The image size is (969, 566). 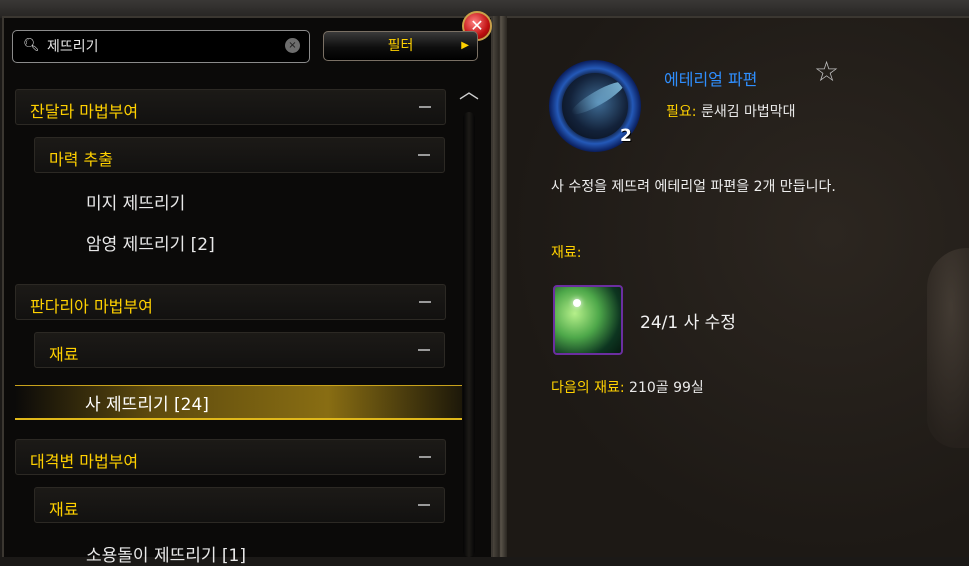 What do you see at coordinates (465, 45) in the screenshot?
I see `filter-arrow-icon: ▶` at bounding box center [465, 45].